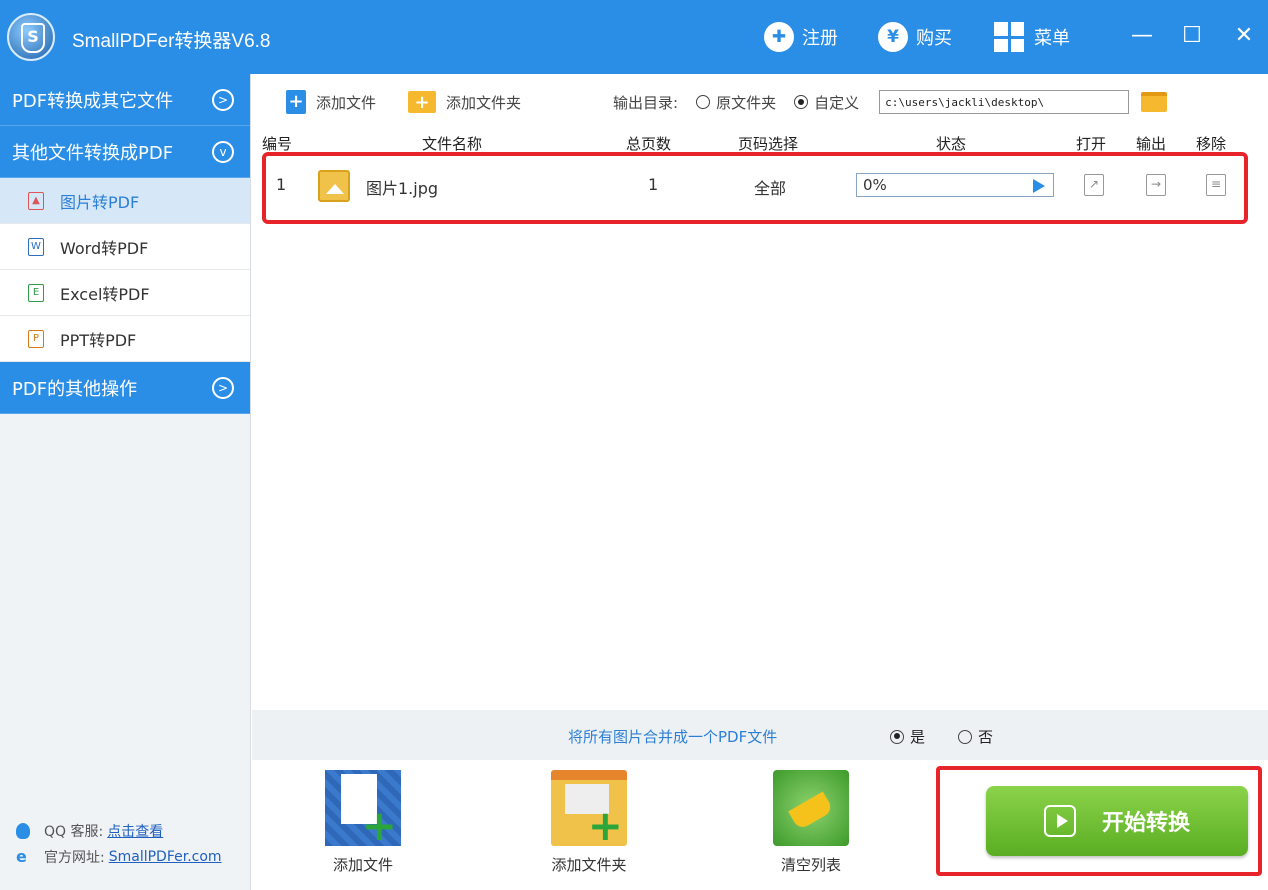 The width and height of the screenshot is (1268, 890). Describe the element at coordinates (893, 37) in the screenshot. I see `yen-icon: ¥` at that location.